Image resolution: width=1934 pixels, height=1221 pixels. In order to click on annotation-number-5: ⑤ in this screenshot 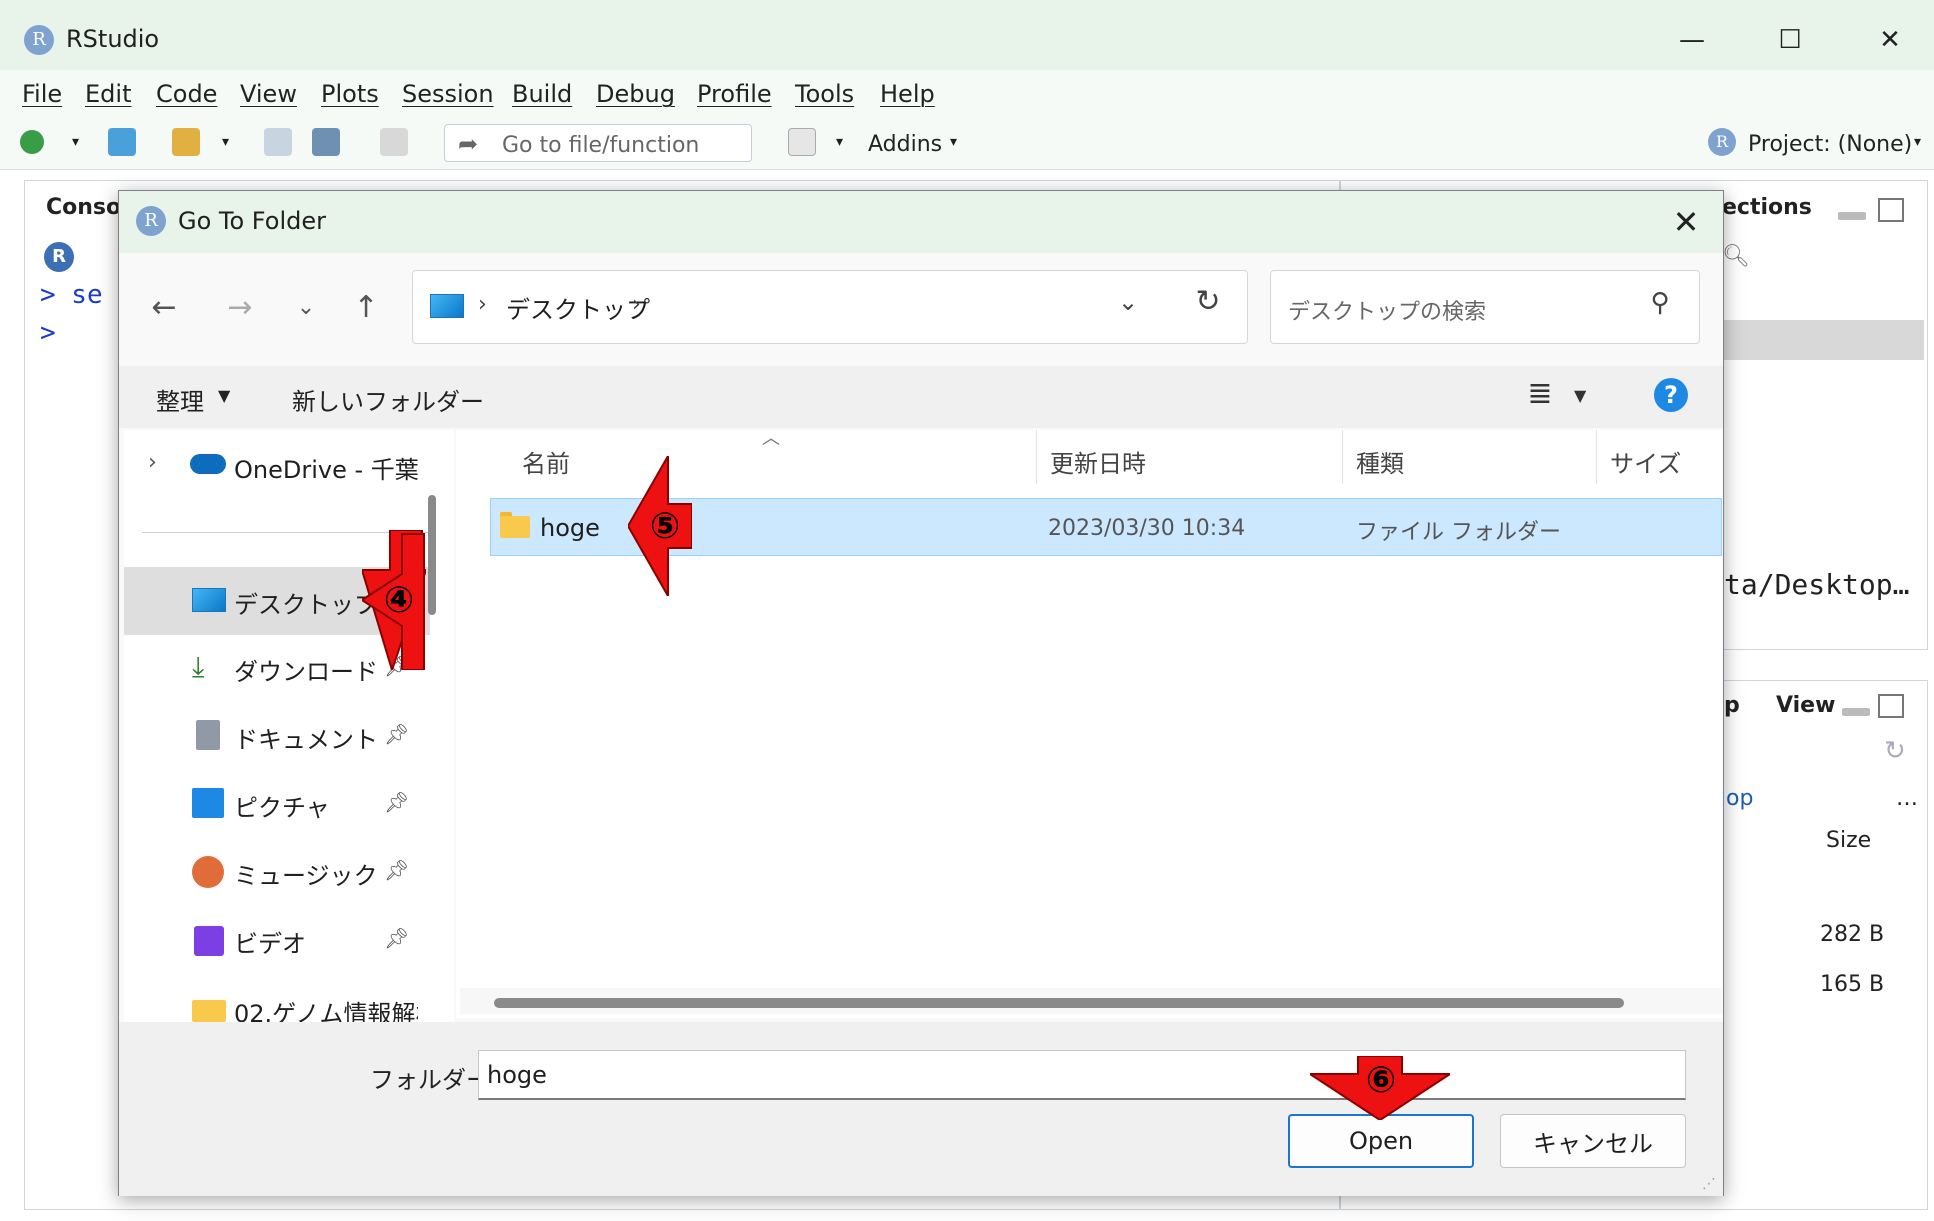, I will do `click(665, 526)`.